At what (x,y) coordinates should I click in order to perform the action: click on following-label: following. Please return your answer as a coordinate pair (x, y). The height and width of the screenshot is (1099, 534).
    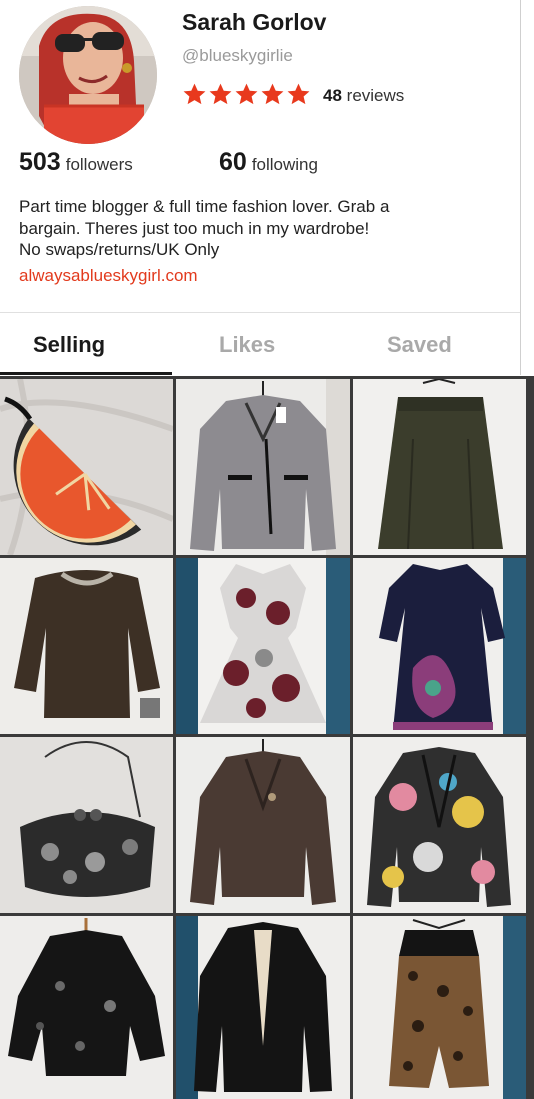
    Looking at the image, I should click on (284, 164).